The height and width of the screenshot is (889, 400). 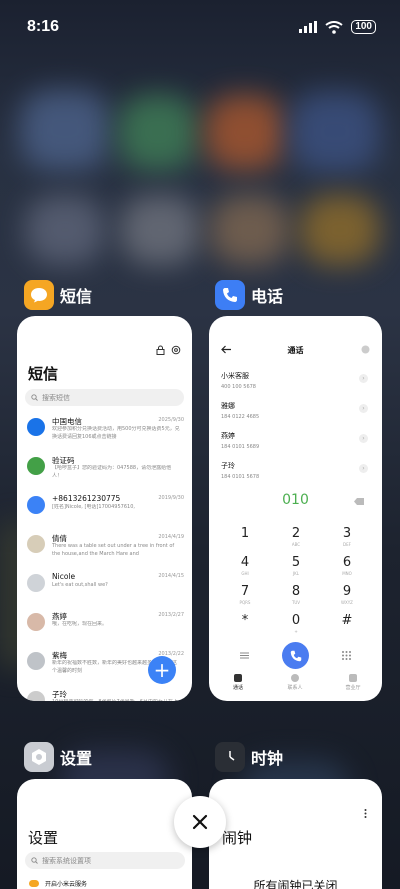 What do you see at coordinates (105, 860) in the screenshot?
I see `search-input: 搜索系统设置项` at bounding box center [105, 860].